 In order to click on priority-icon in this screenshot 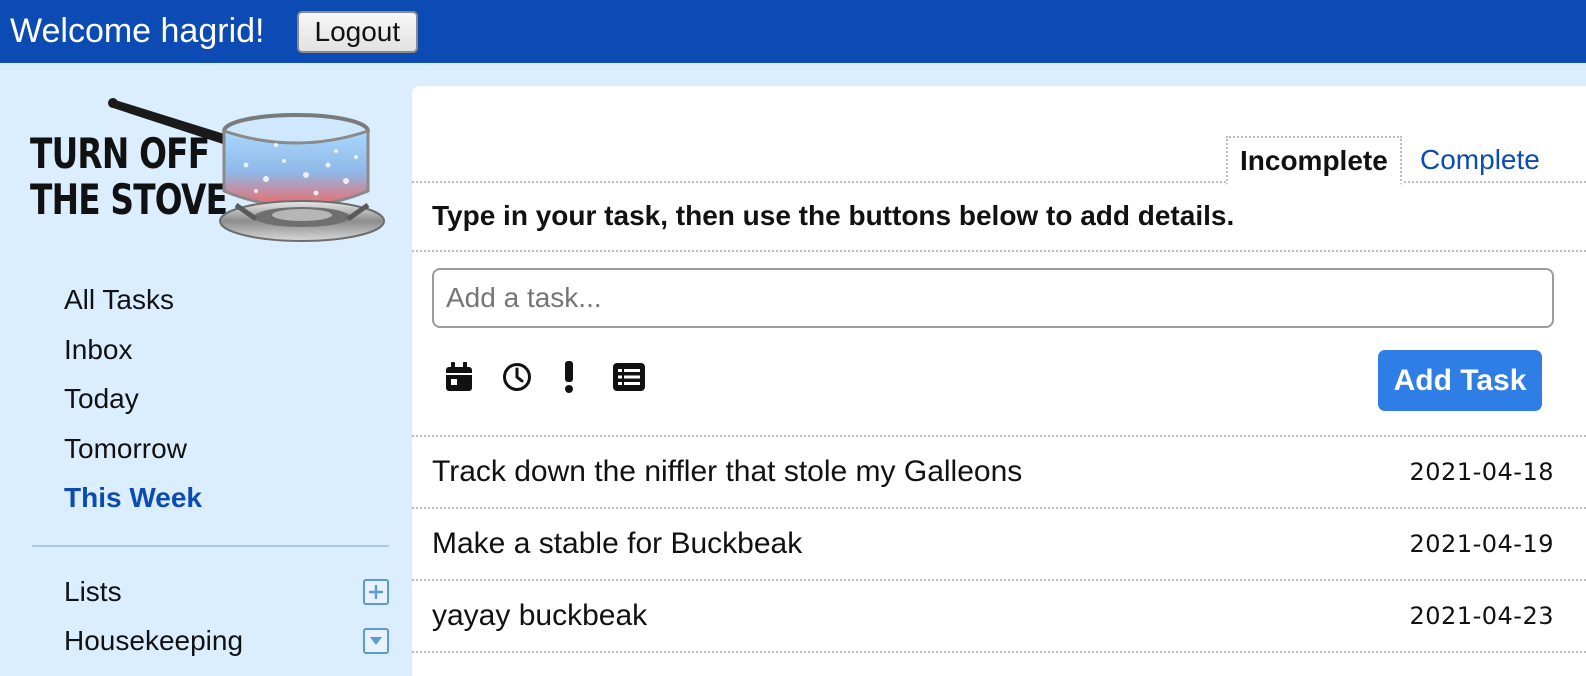, I will do `click(569, 377)`.